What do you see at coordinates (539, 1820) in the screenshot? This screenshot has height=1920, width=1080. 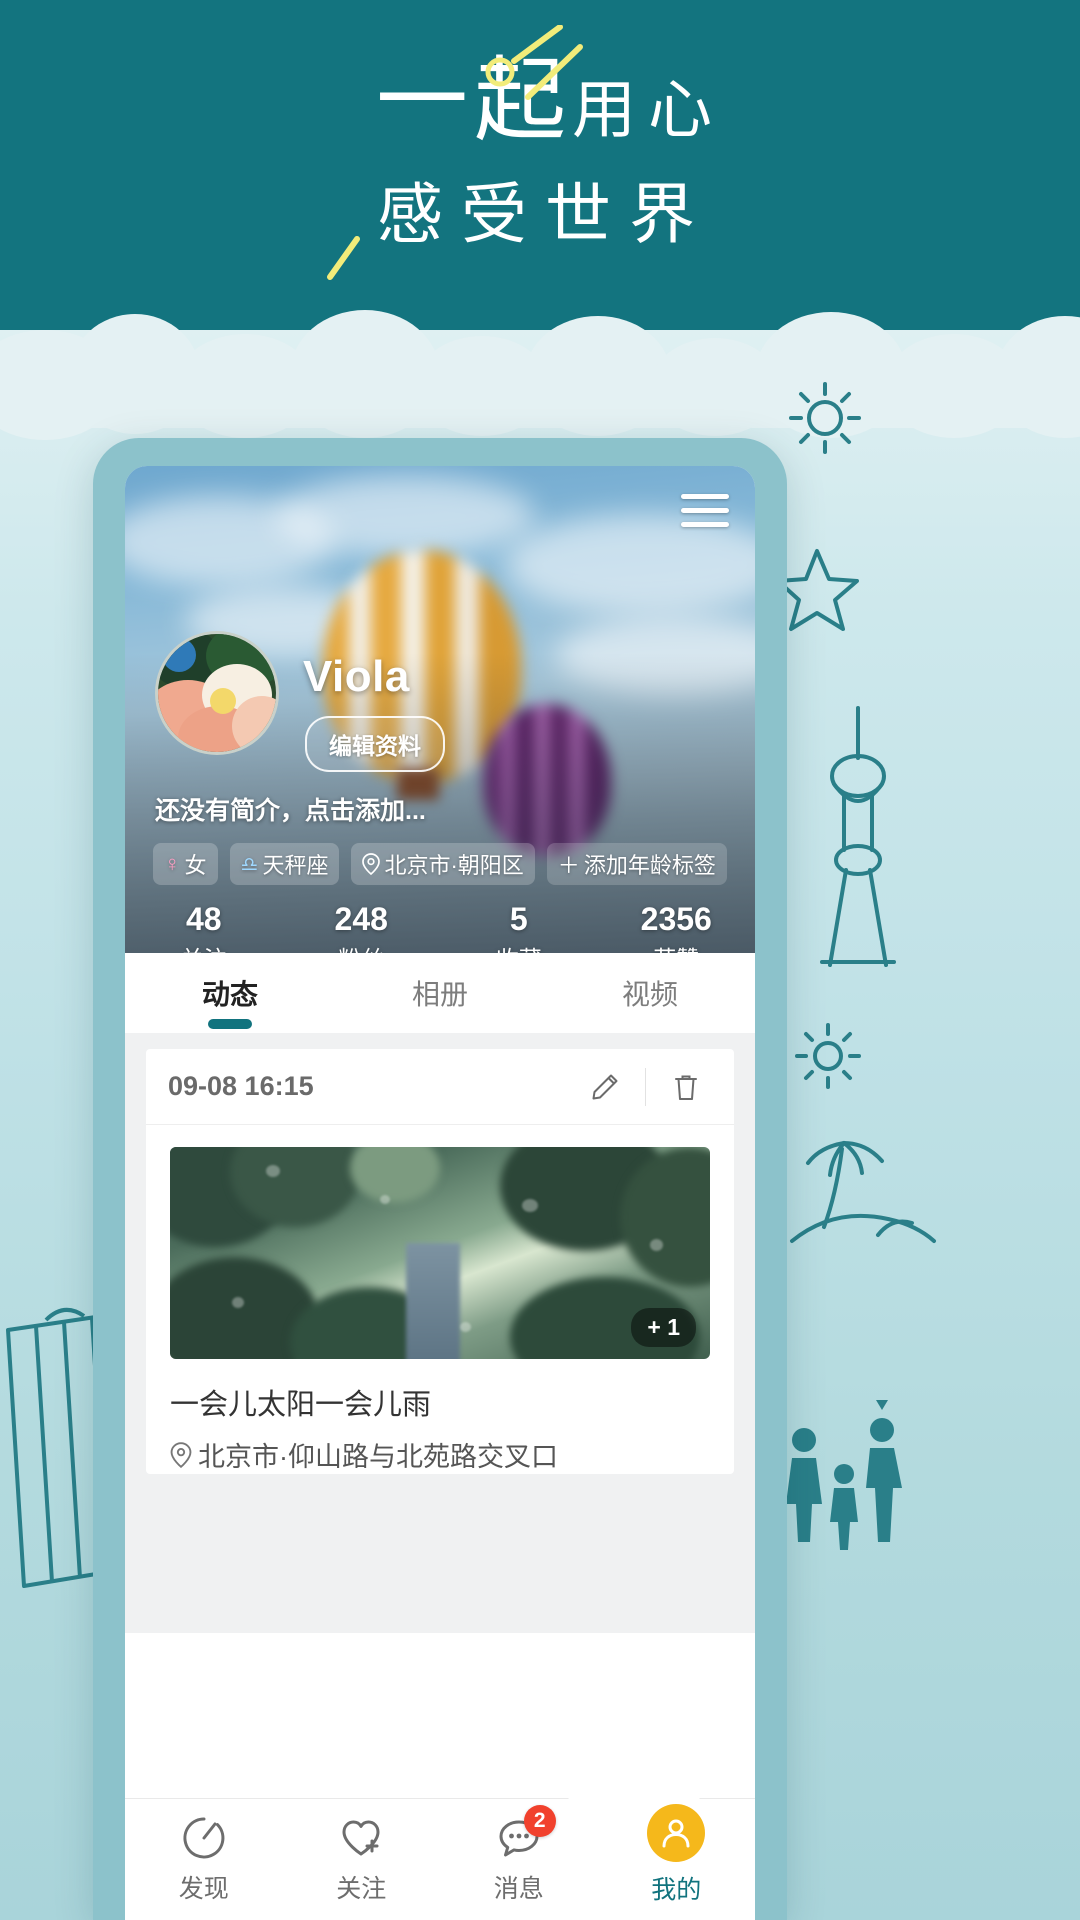 I see `messages-badge: 2` at bounding box center [539, 1820].